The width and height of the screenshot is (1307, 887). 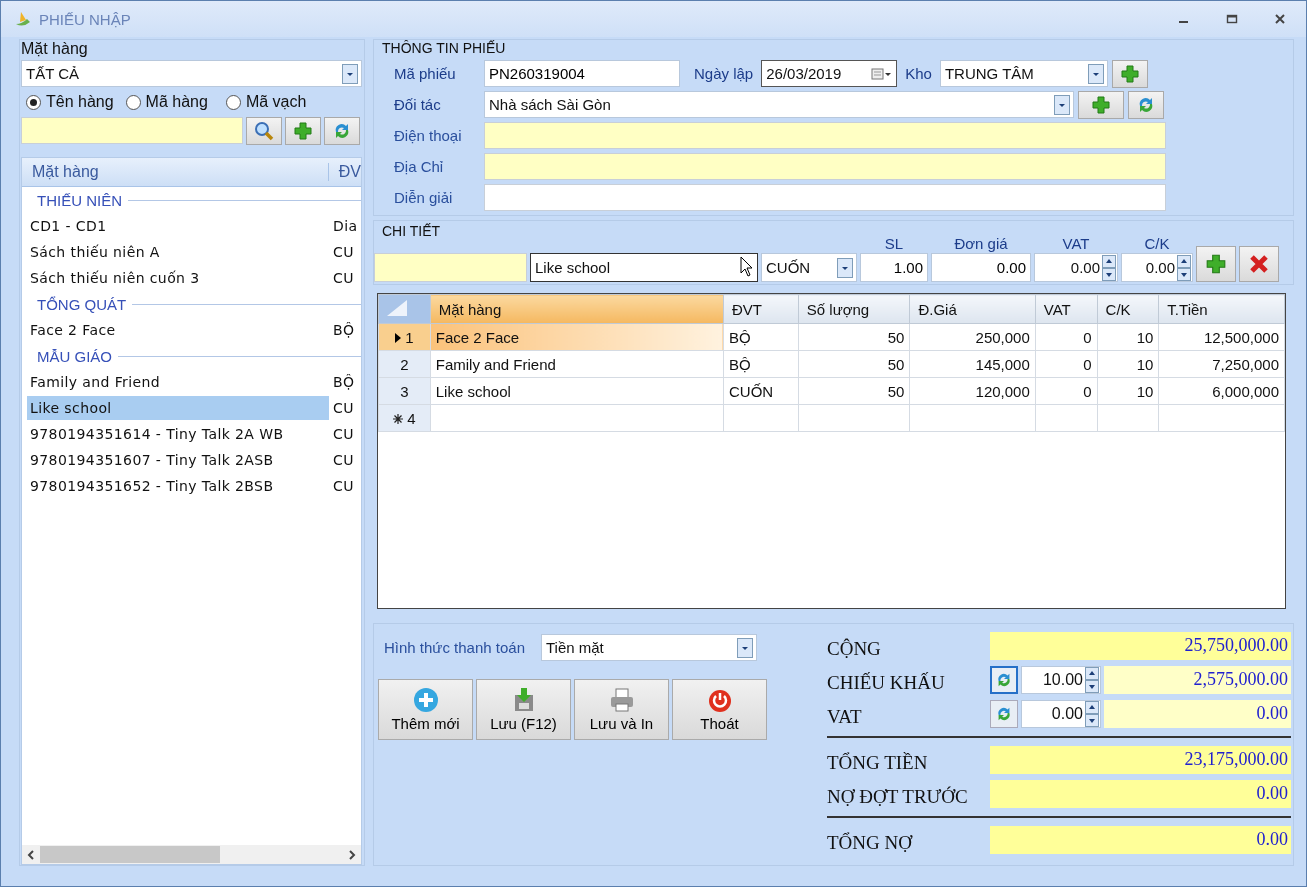 What do you see at coordinates (870, 842) in the screenshot?
I see `total-label: TỔNG NỢ` at bounding box center [870, 842].